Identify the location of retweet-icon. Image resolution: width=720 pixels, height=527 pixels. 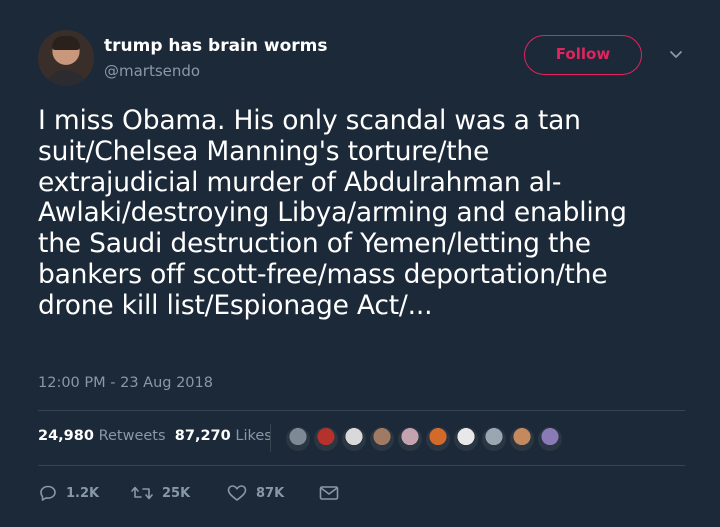
(142, 493).